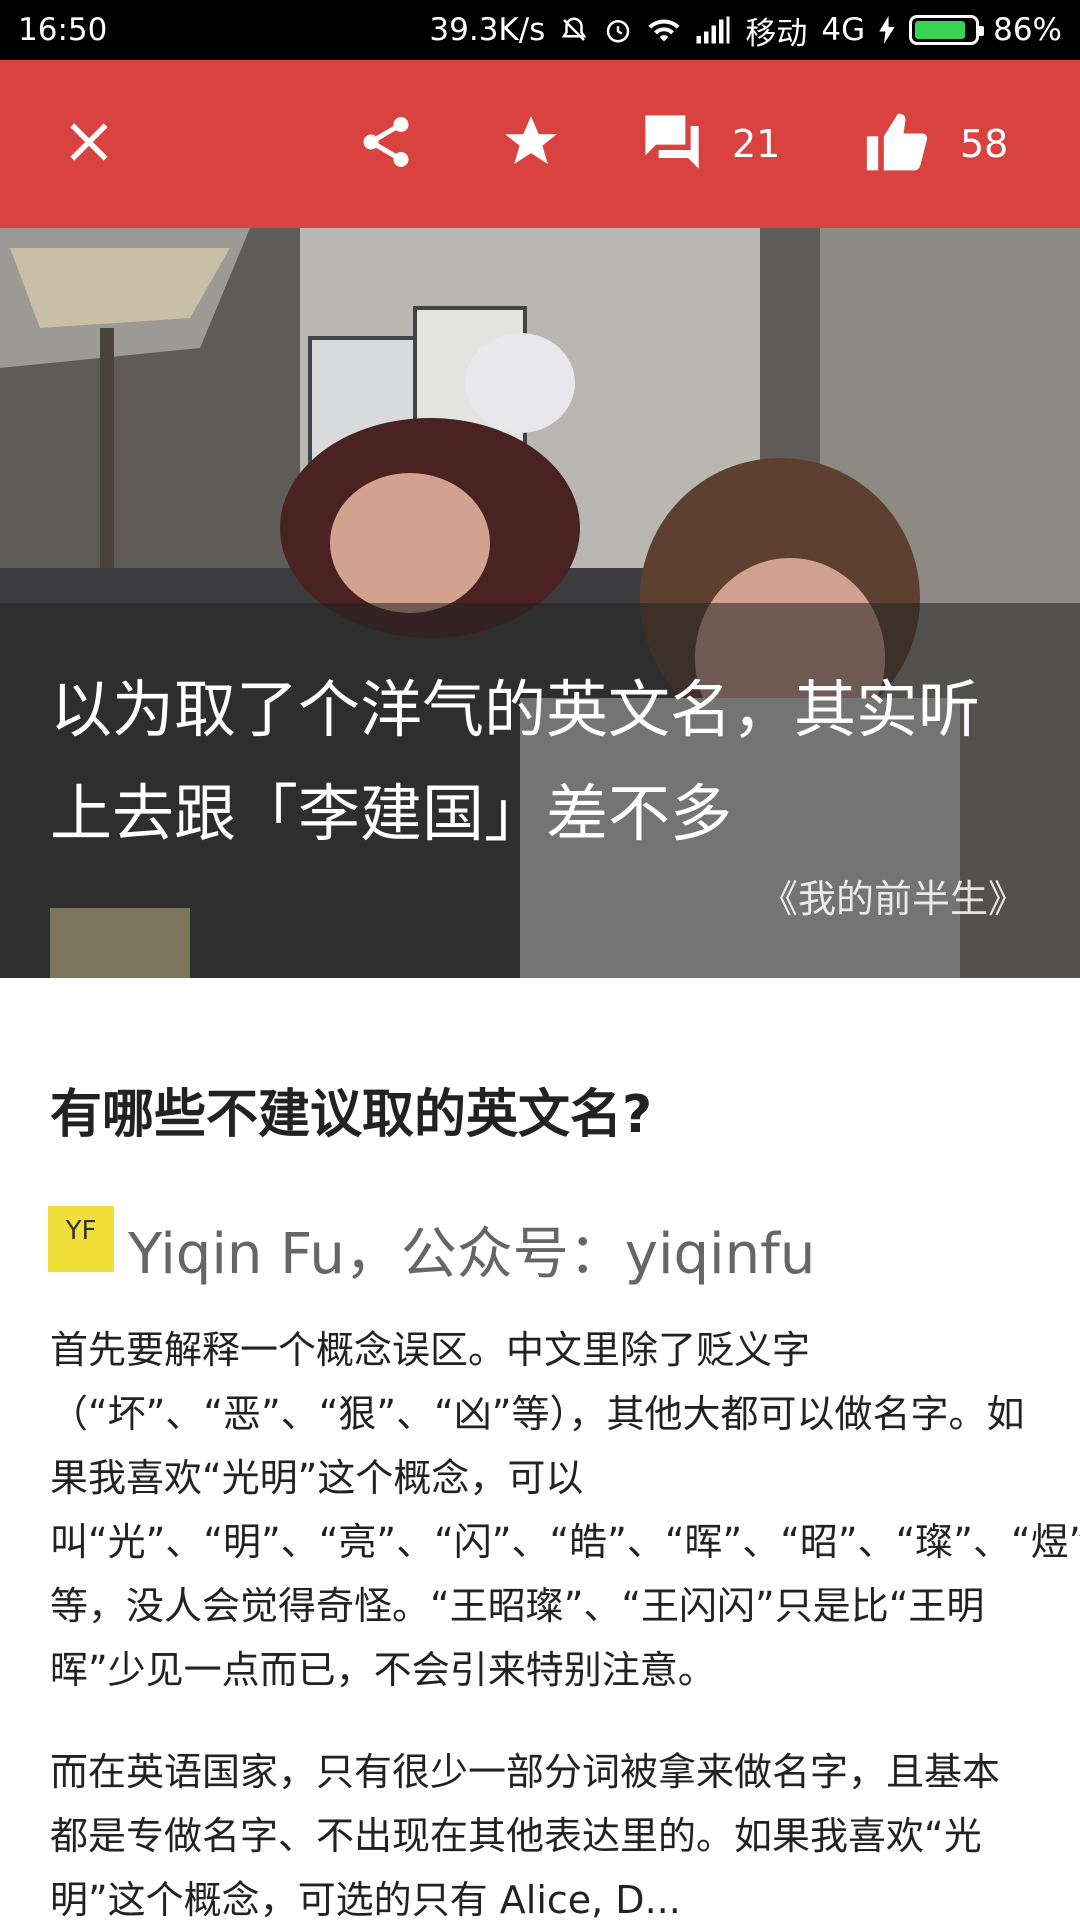 This screenshot has height=1920, width=1080. Describe the element at coordinates (515, 761) in the screenshot. I see `hero-title: 以为取了个洋气的英文名，其实听上去跟「李建国」差不多` at that location.